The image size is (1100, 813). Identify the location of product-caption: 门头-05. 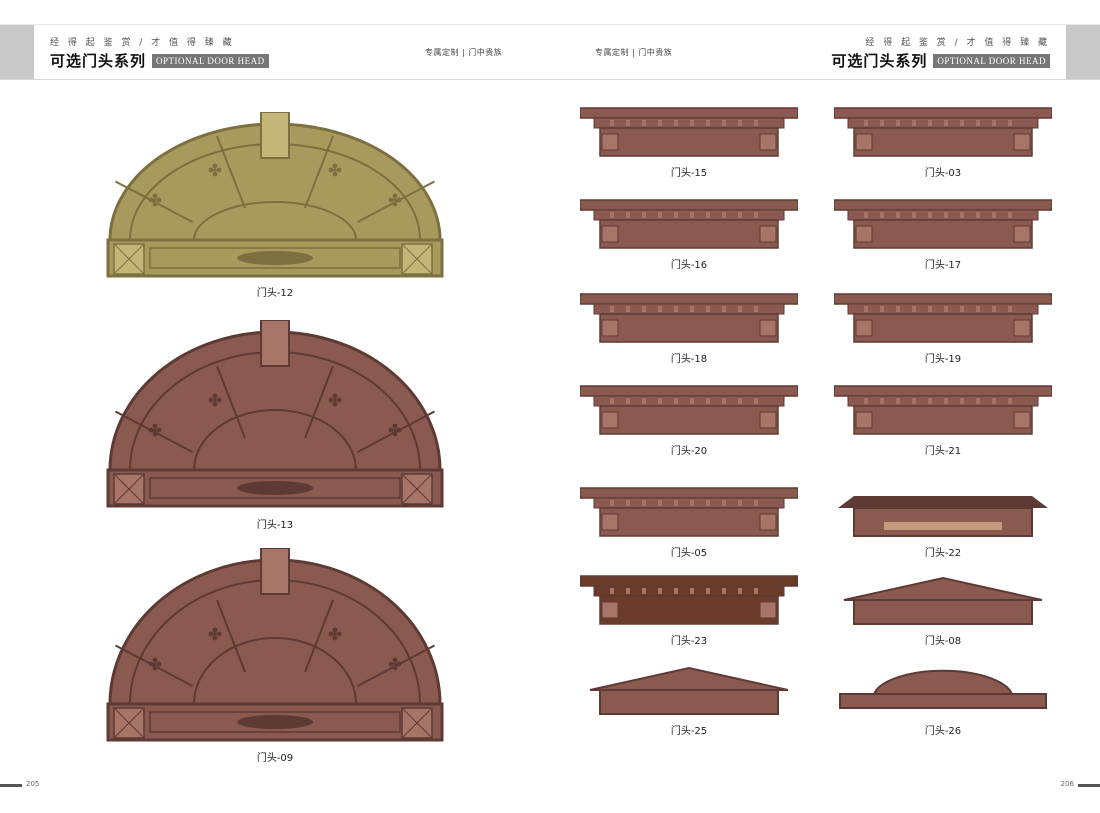
(689, 553).